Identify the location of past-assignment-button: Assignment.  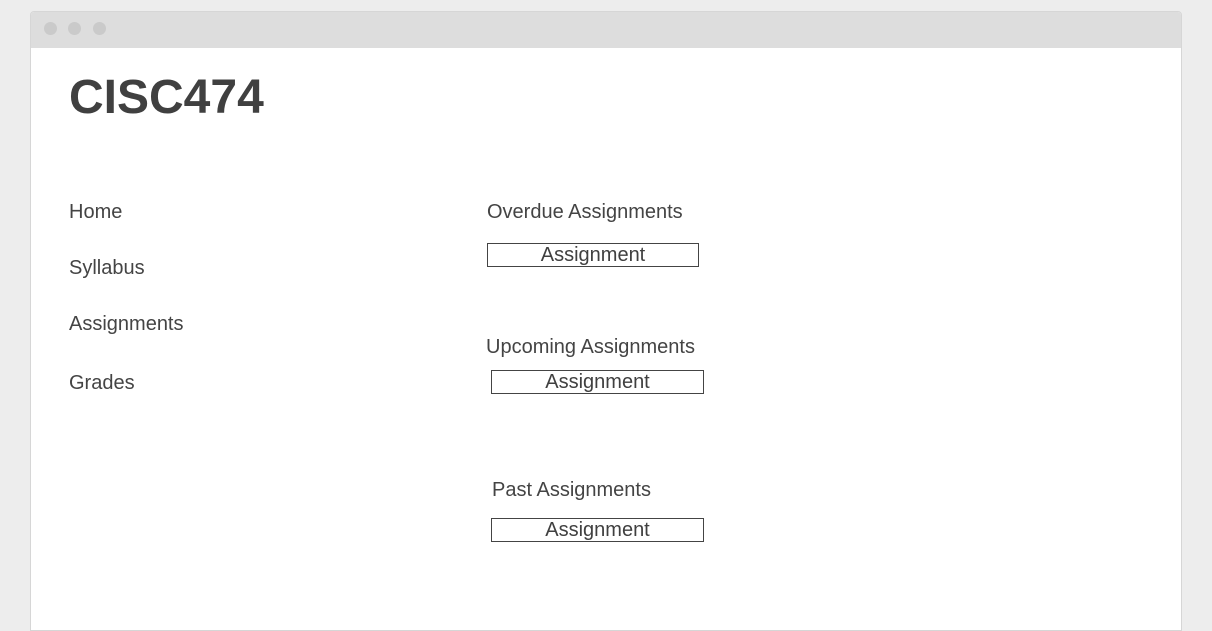
(597, 530).